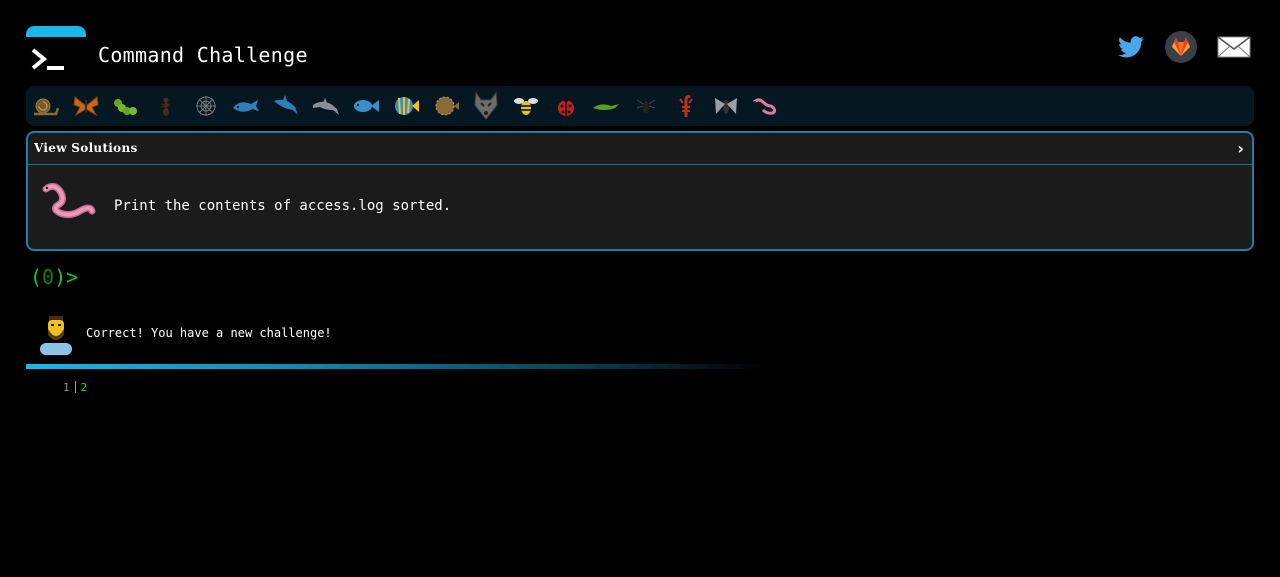 The height and width of the screenshot is (577, 1280). What do you see at coordinates (1240, 148) in the screenshot?
I see `chevron-right-icon: ›` at bounding box center [1240, 148].